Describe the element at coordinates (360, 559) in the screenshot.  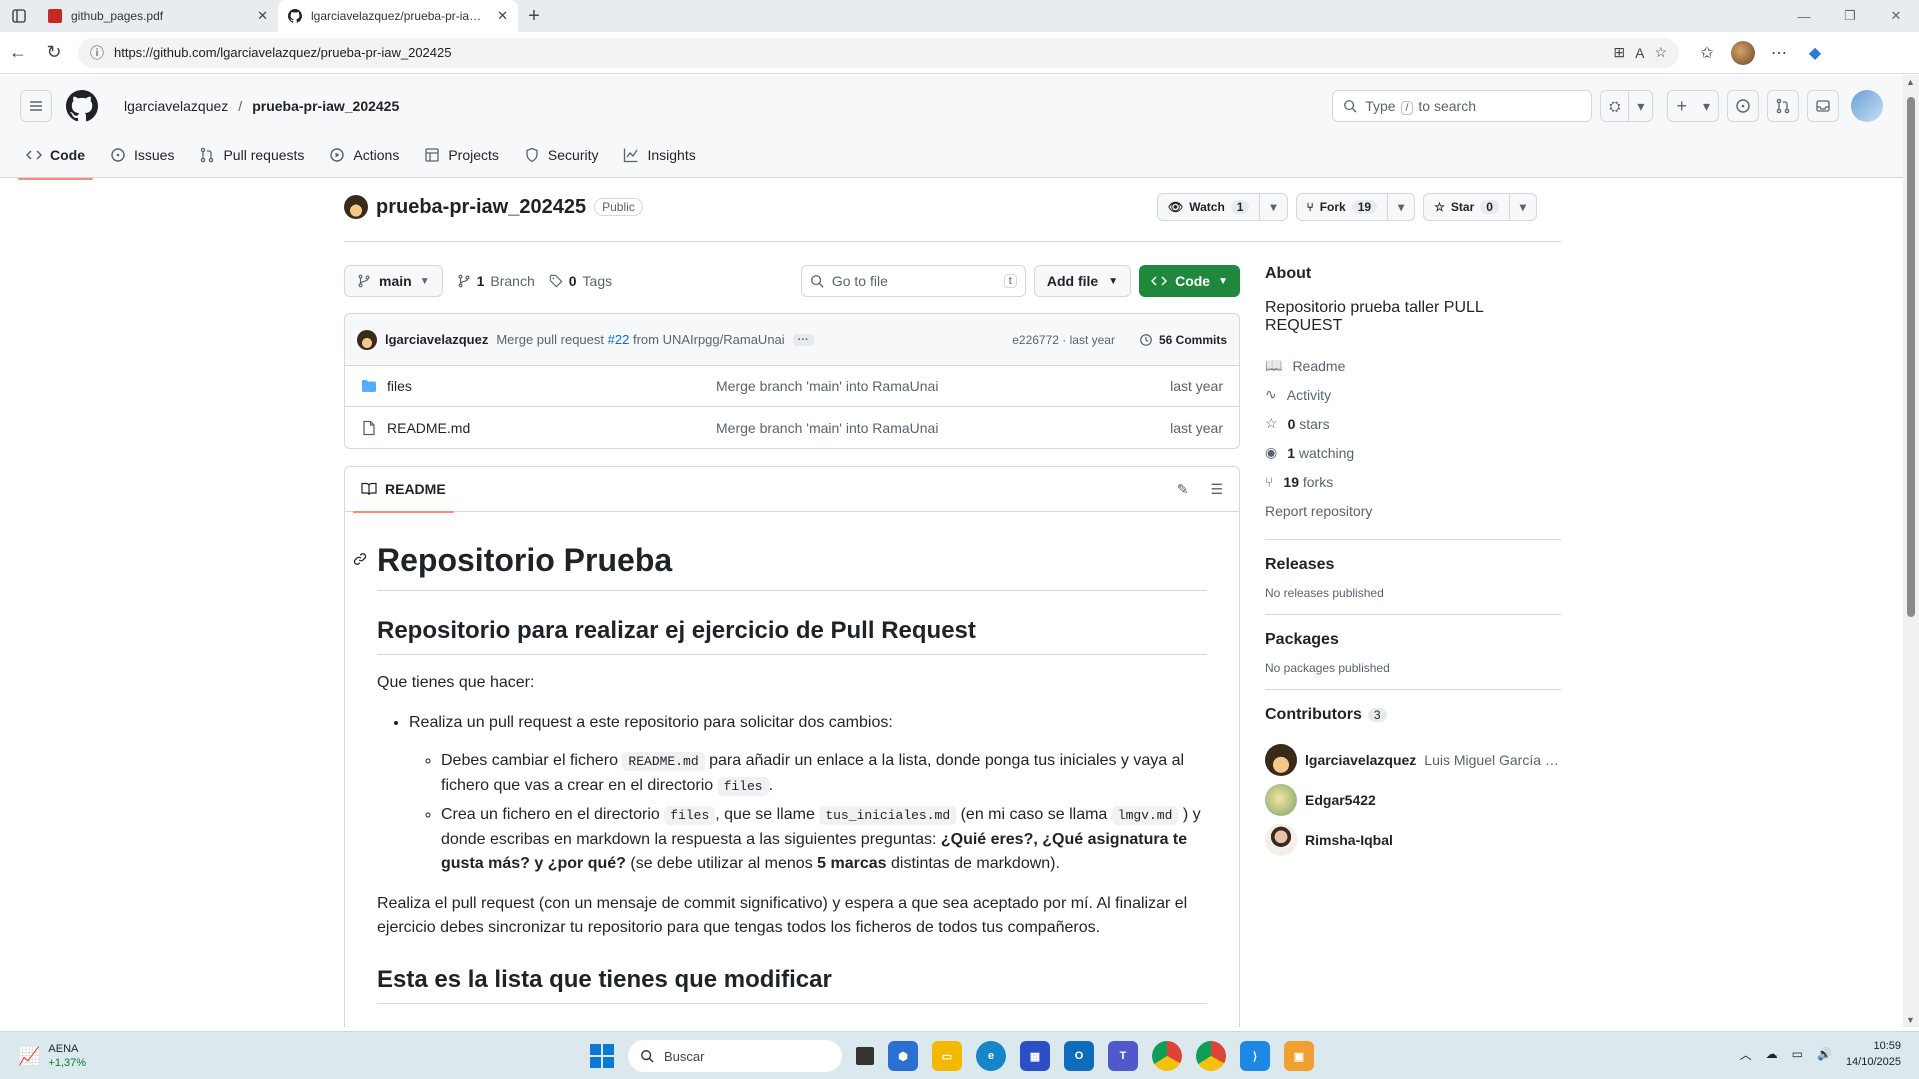
I see `anchor-link-icon` at that location.